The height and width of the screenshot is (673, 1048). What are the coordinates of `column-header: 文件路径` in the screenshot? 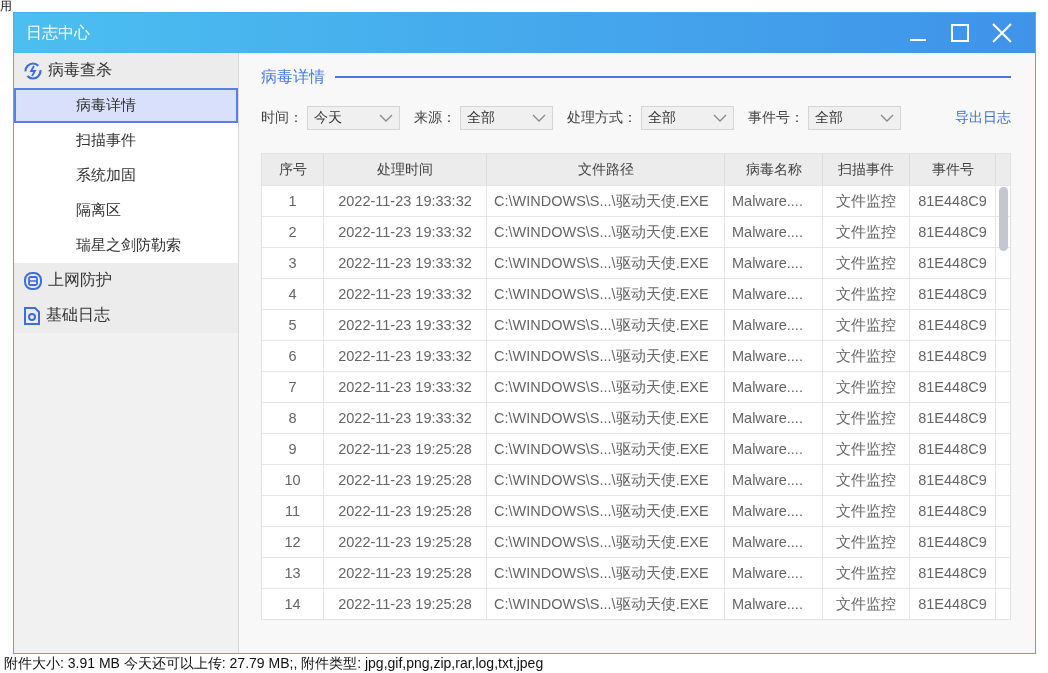 It's located at (606, 169).